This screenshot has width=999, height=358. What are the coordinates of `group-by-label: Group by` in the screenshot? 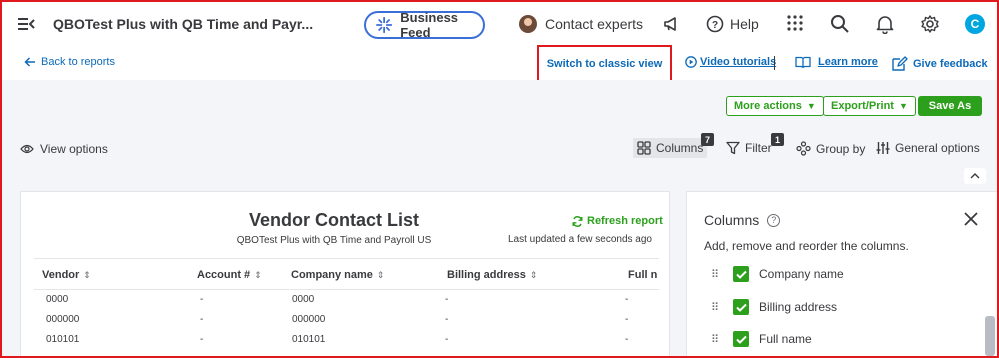 It's located at (841, 148).